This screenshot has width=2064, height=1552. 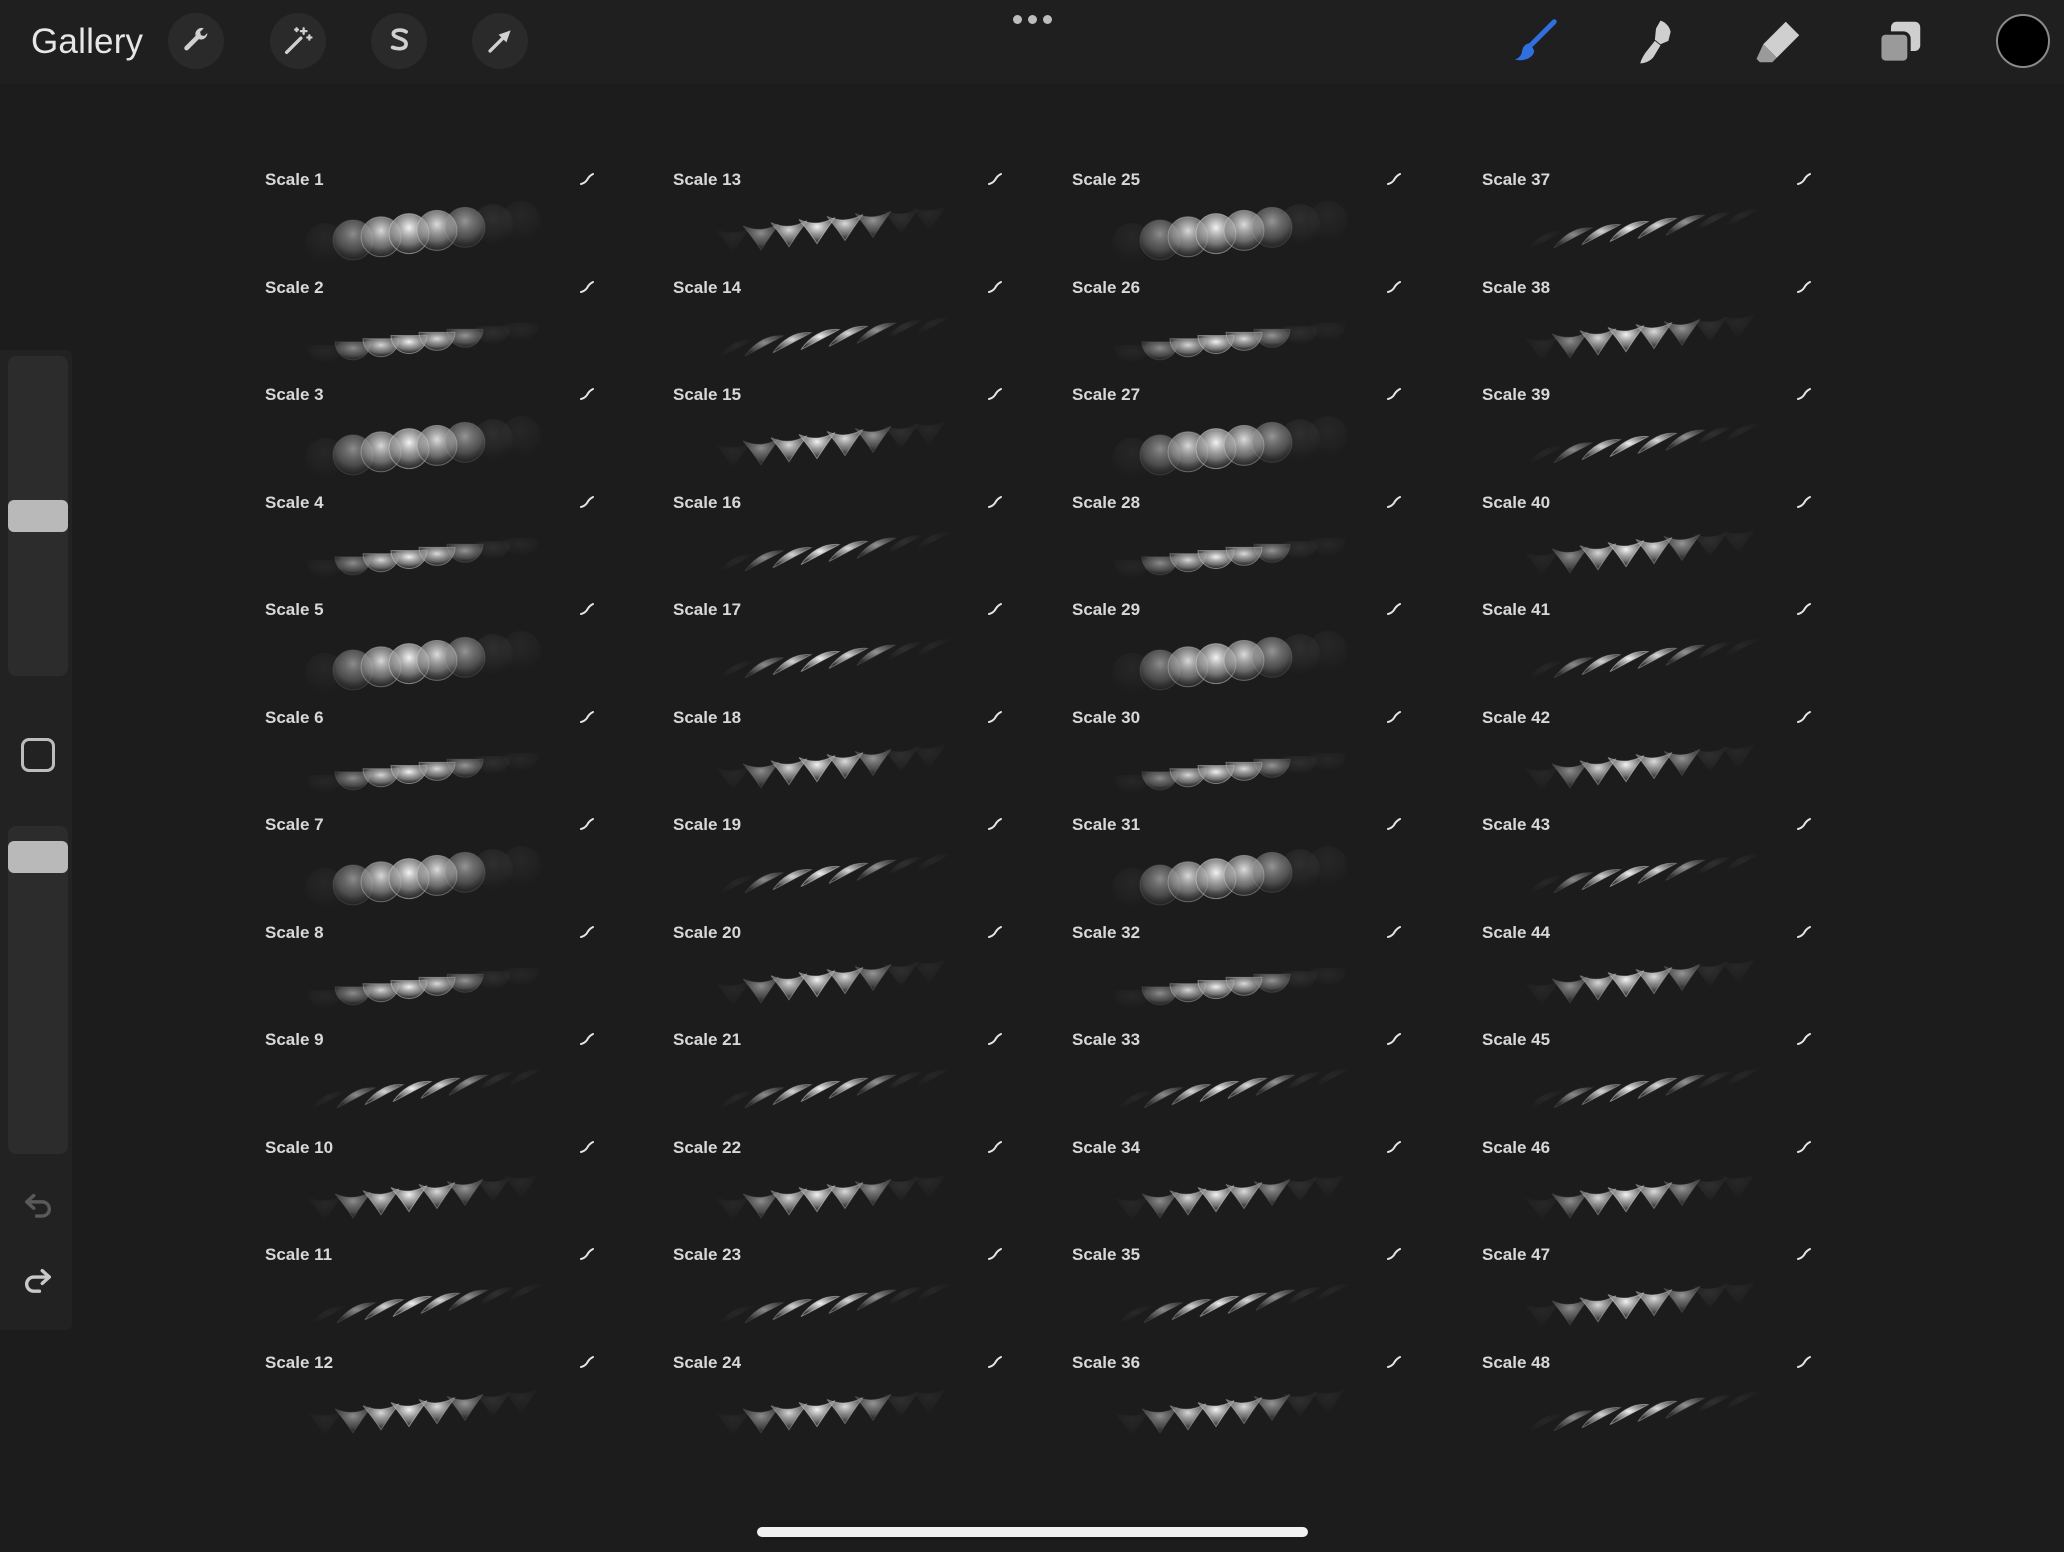 I want to click on brush-item: Scale 22, so click(x=838, y=1188).